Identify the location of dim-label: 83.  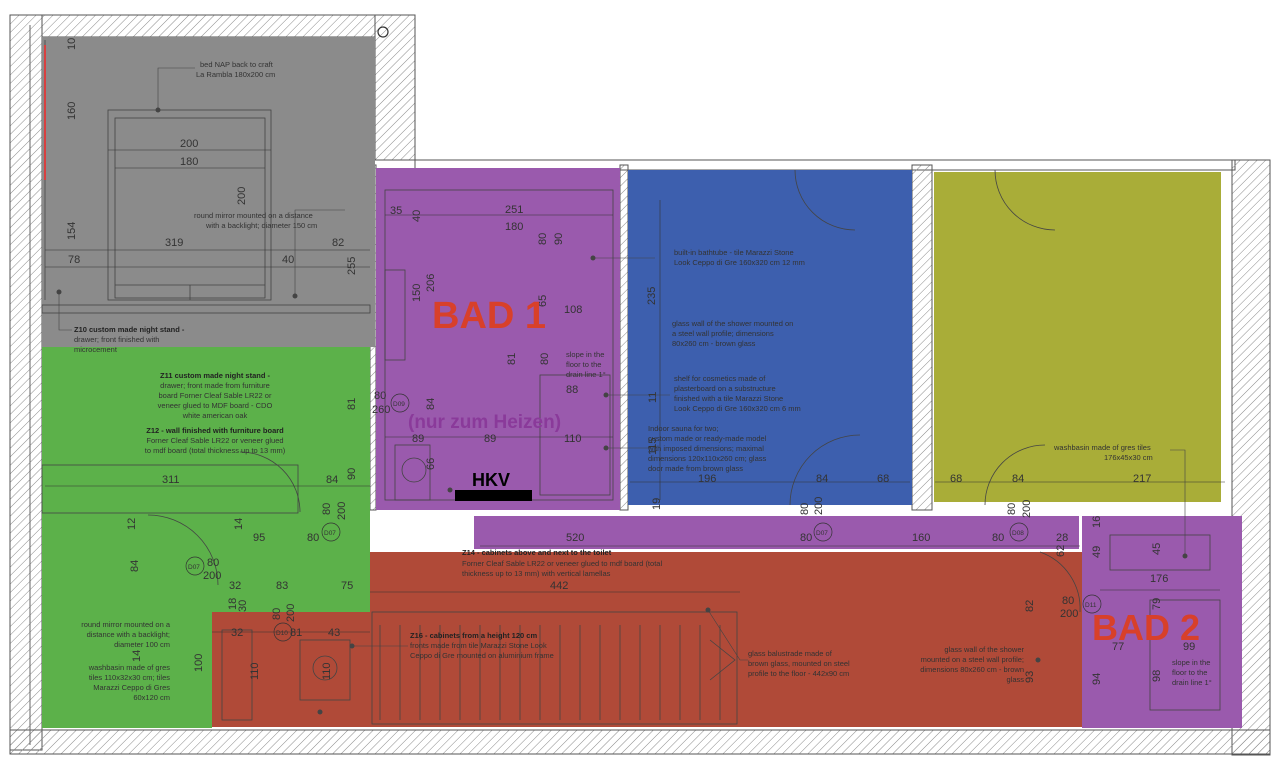
(282, 586).